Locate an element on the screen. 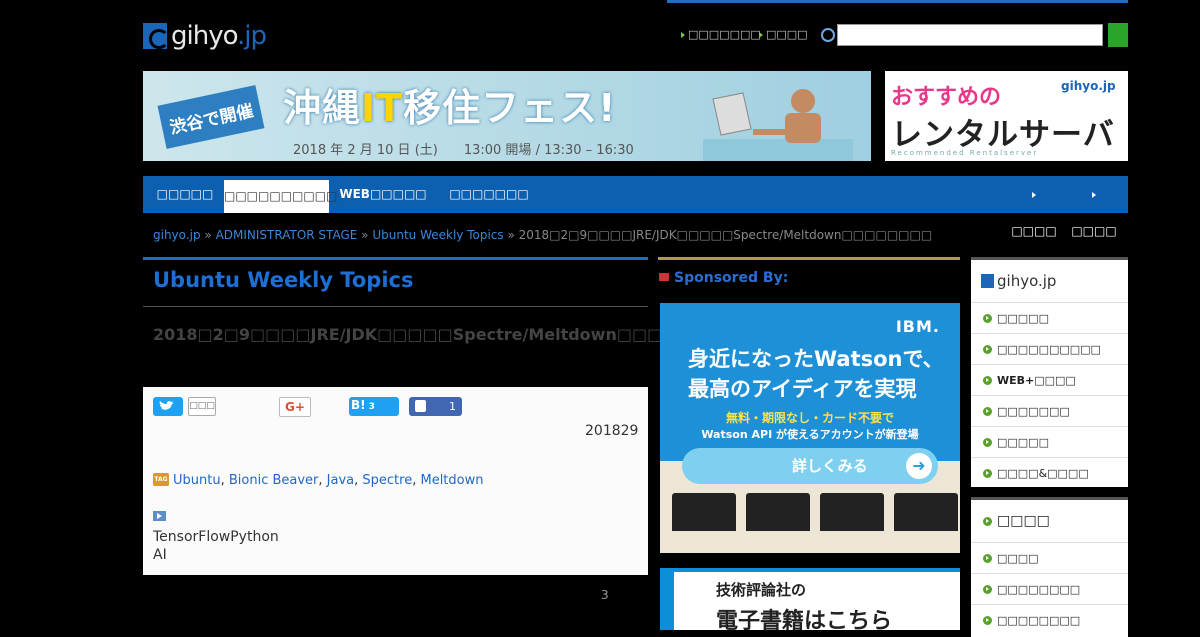 The height and width of the screenshot is (637, 1200). facebook-count: 1 is located at coordinates (452, 406).